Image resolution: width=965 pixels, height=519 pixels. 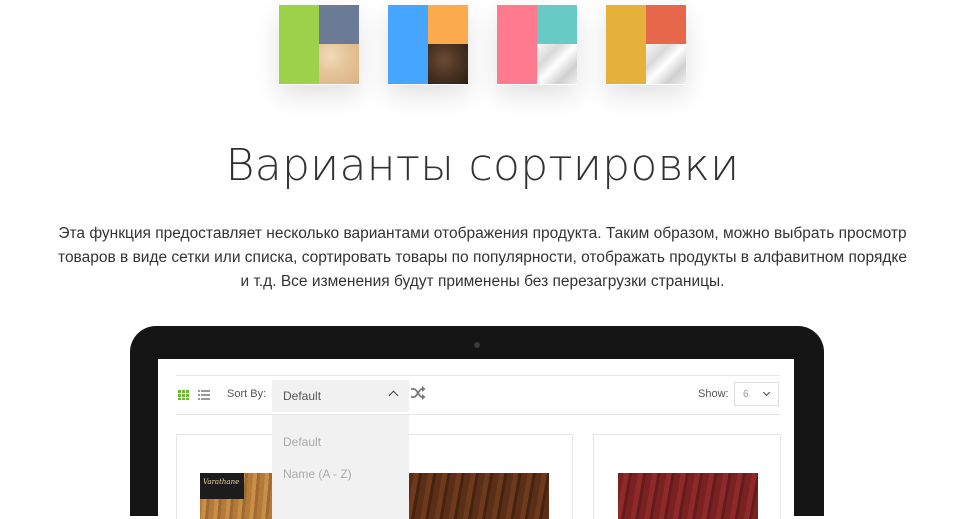 I want to click on sort-by-label: Sort By:, so click(x=247, y=394).